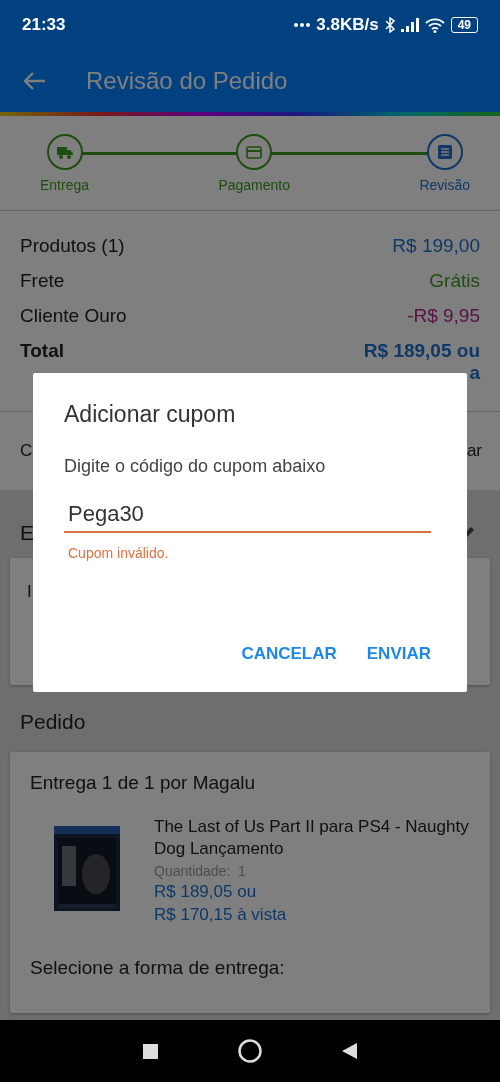  Describe the element at coordinates (347, 25) in the screenshot. I see `network-speed: 3.8KB/s` at that location.